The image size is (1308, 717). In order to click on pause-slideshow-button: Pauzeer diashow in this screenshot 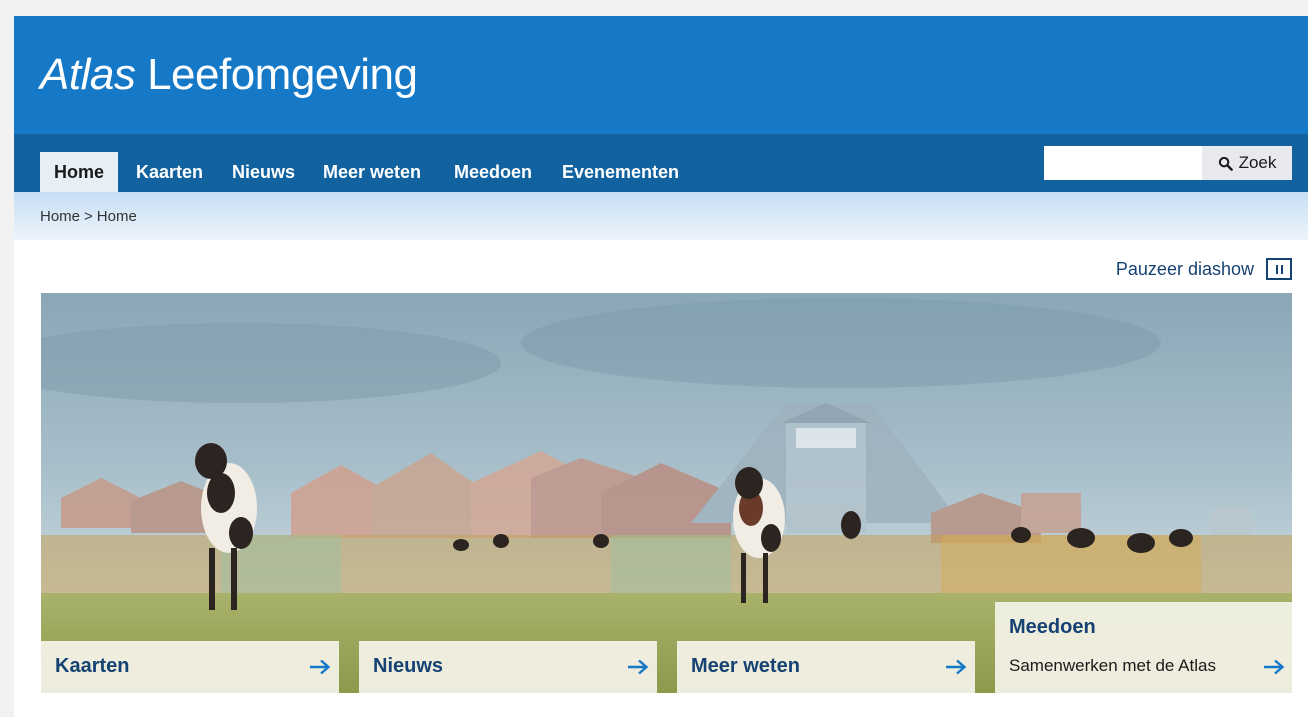, I will do `click(1204, 269)`.